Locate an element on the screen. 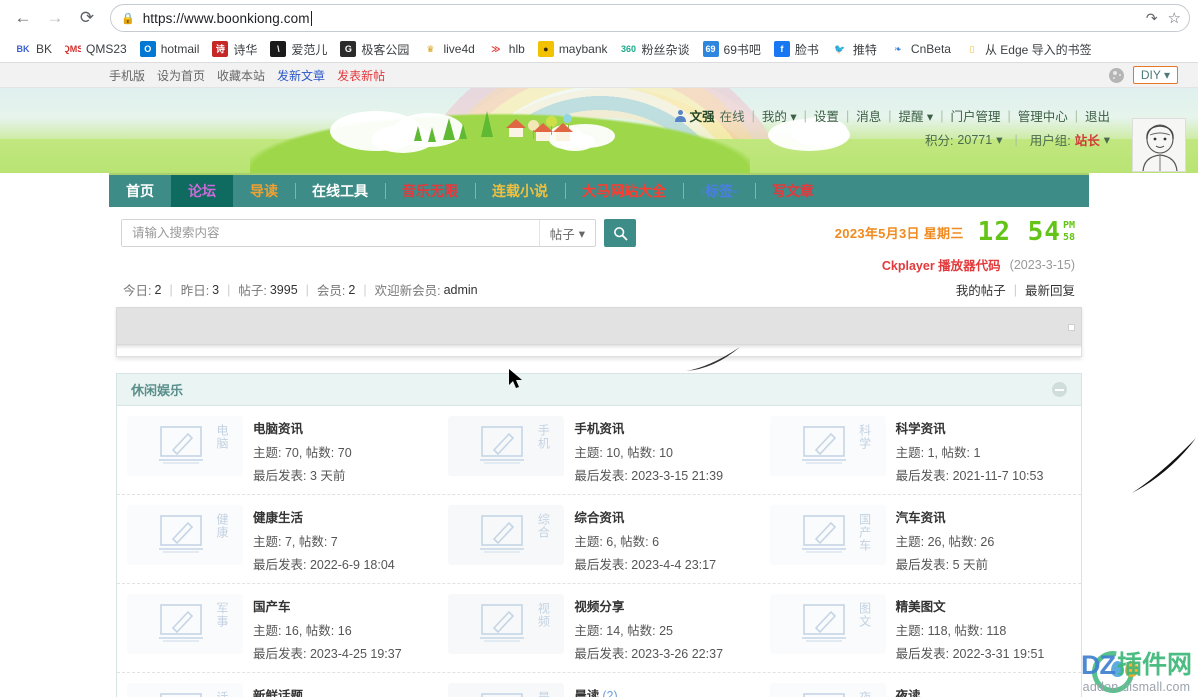 The height and width of the screenshot is (697, 1198). credits-caret-icon: ▾ is located at coordinates (999, 139).